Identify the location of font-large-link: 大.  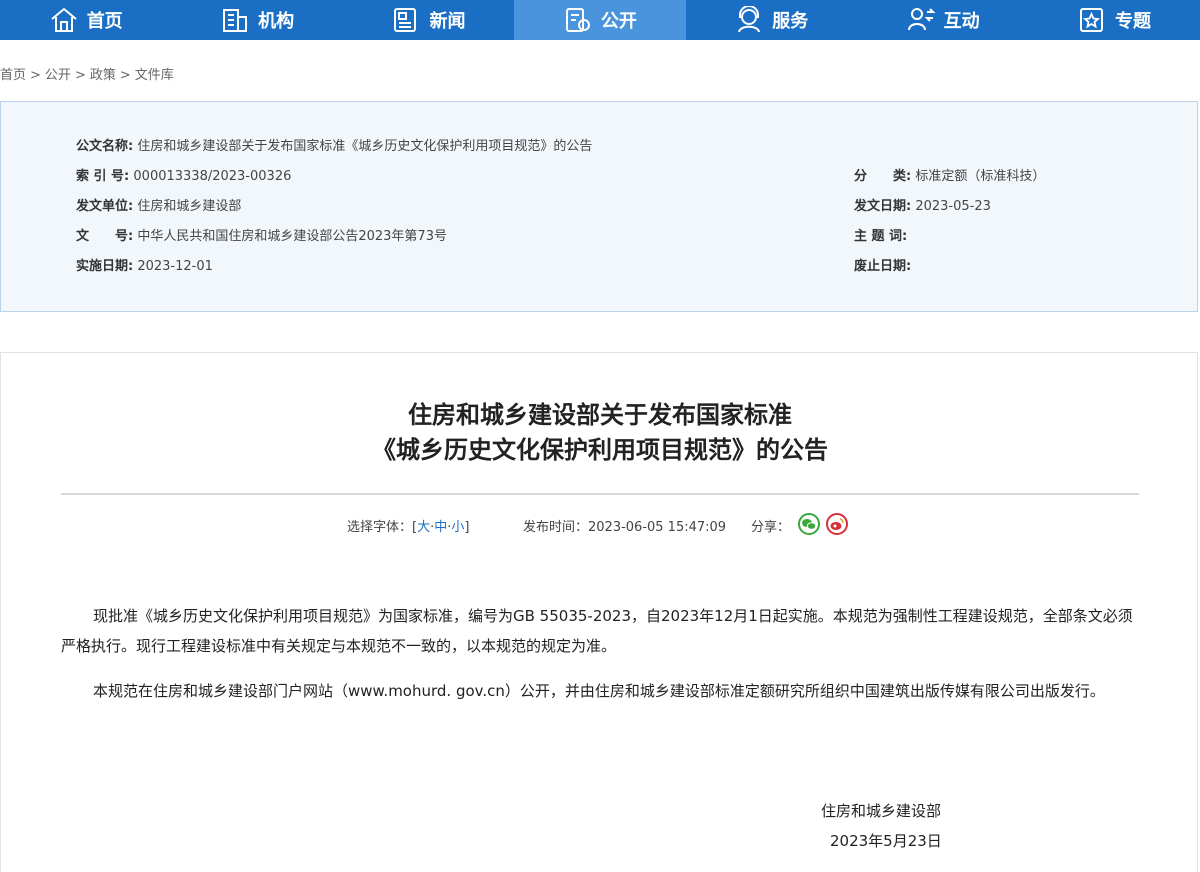
(423, 527).